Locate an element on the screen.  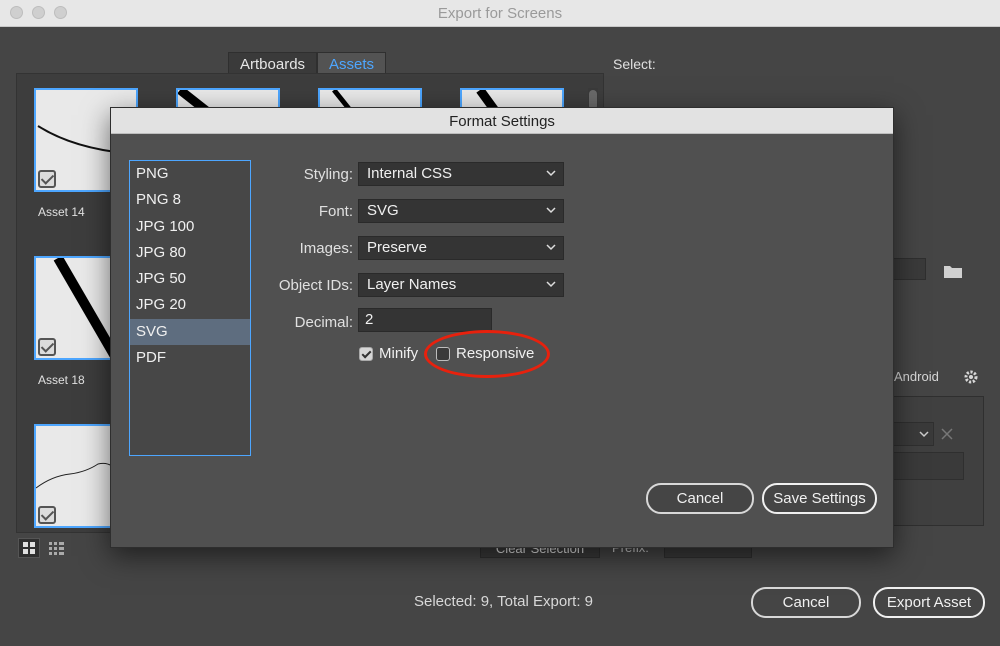
format-item-png8: PNG 8 is located at coordinates (190, 200).